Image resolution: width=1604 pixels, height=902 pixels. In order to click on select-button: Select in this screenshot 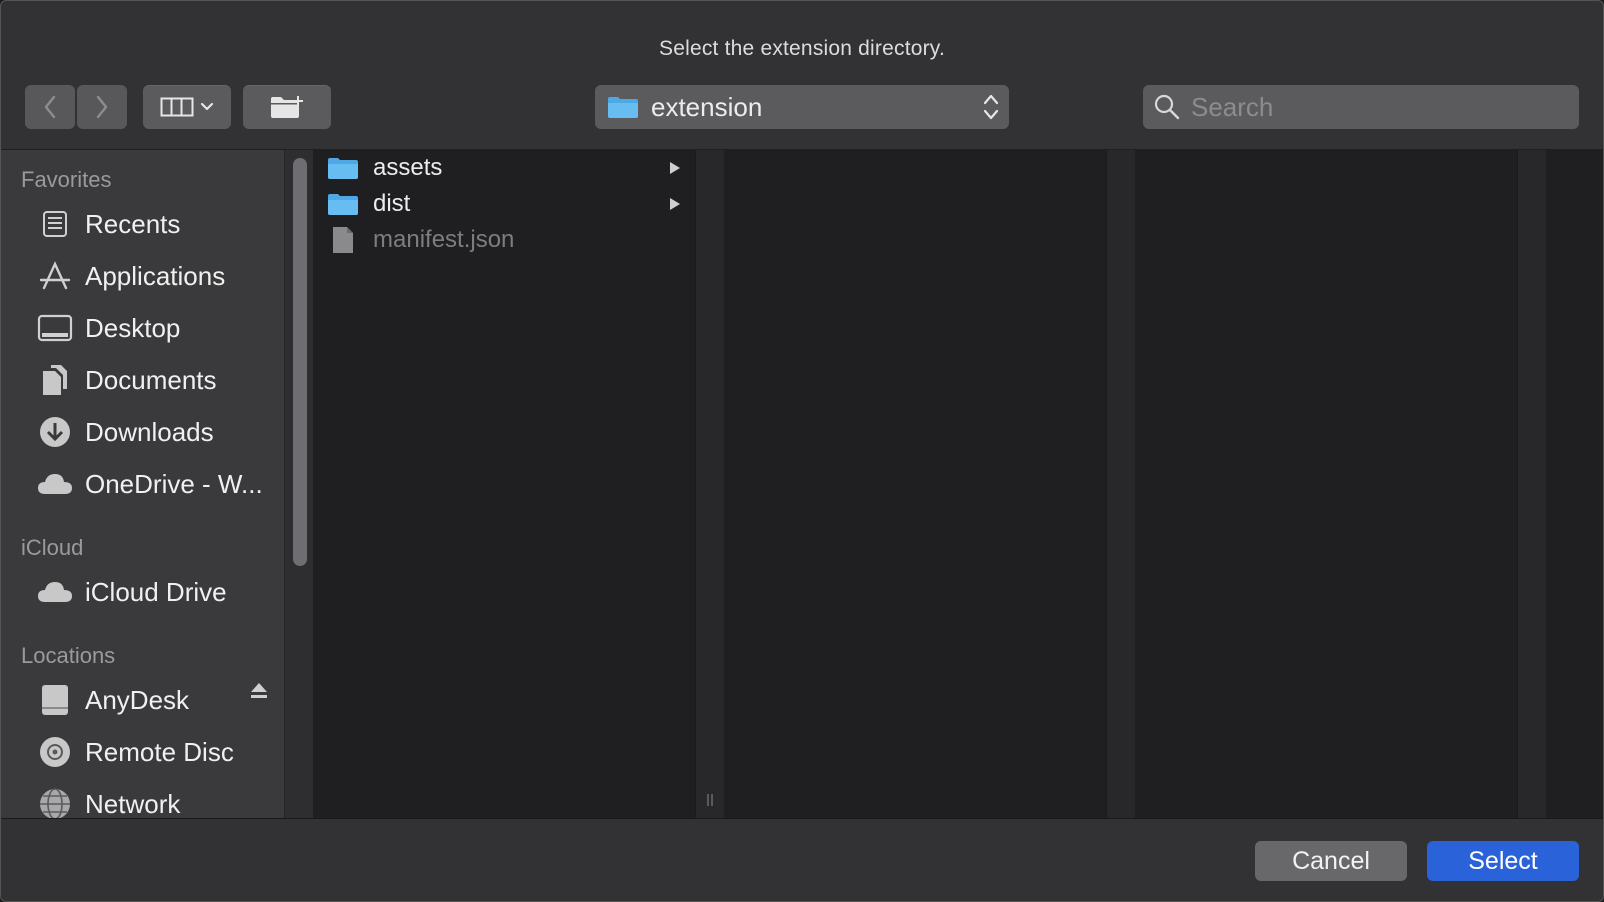, I will do `click(1503, 861)`.